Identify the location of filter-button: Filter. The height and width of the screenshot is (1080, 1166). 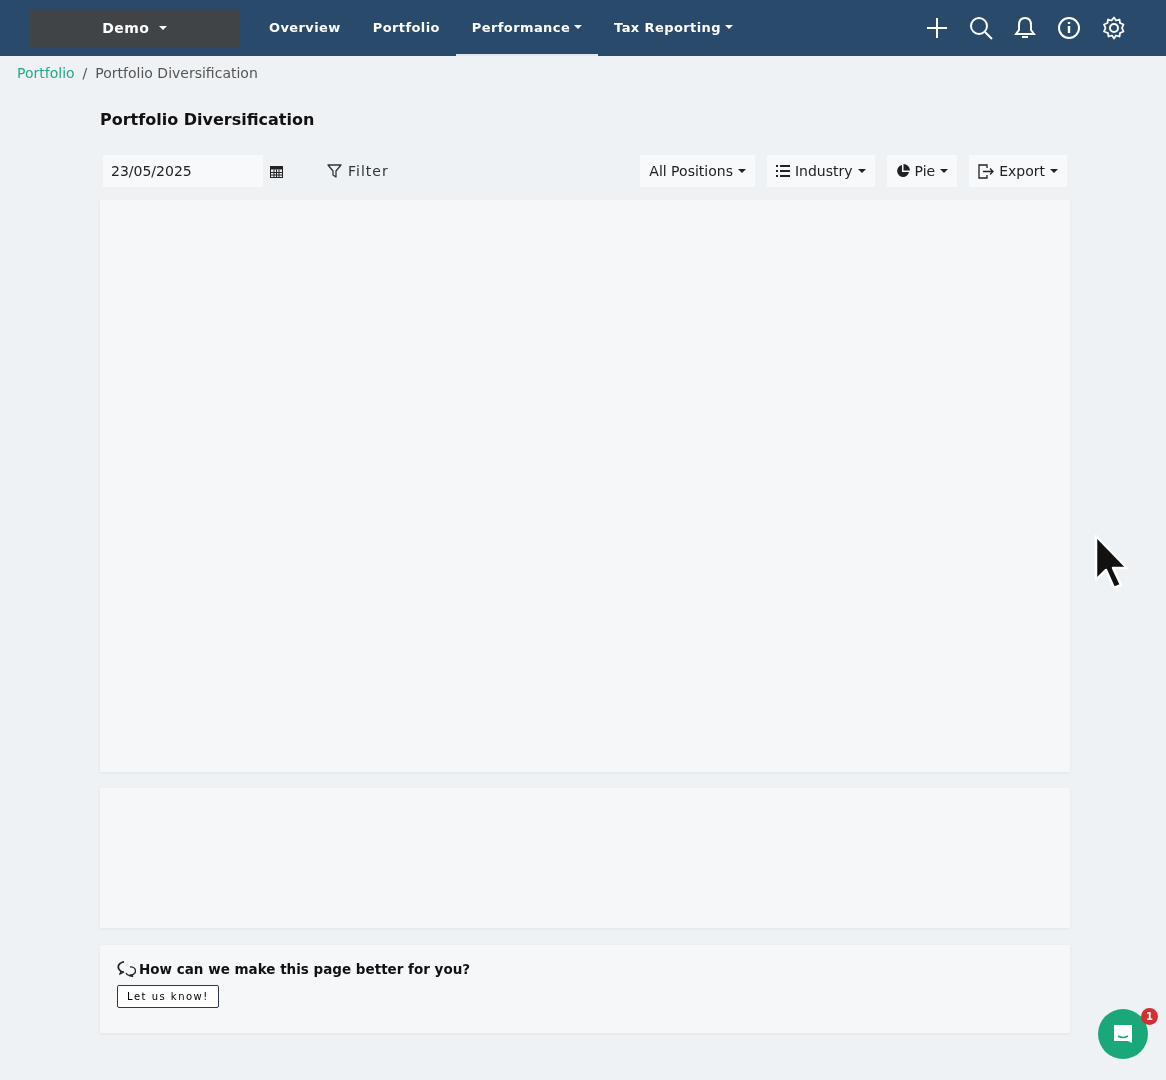
(358, 171).